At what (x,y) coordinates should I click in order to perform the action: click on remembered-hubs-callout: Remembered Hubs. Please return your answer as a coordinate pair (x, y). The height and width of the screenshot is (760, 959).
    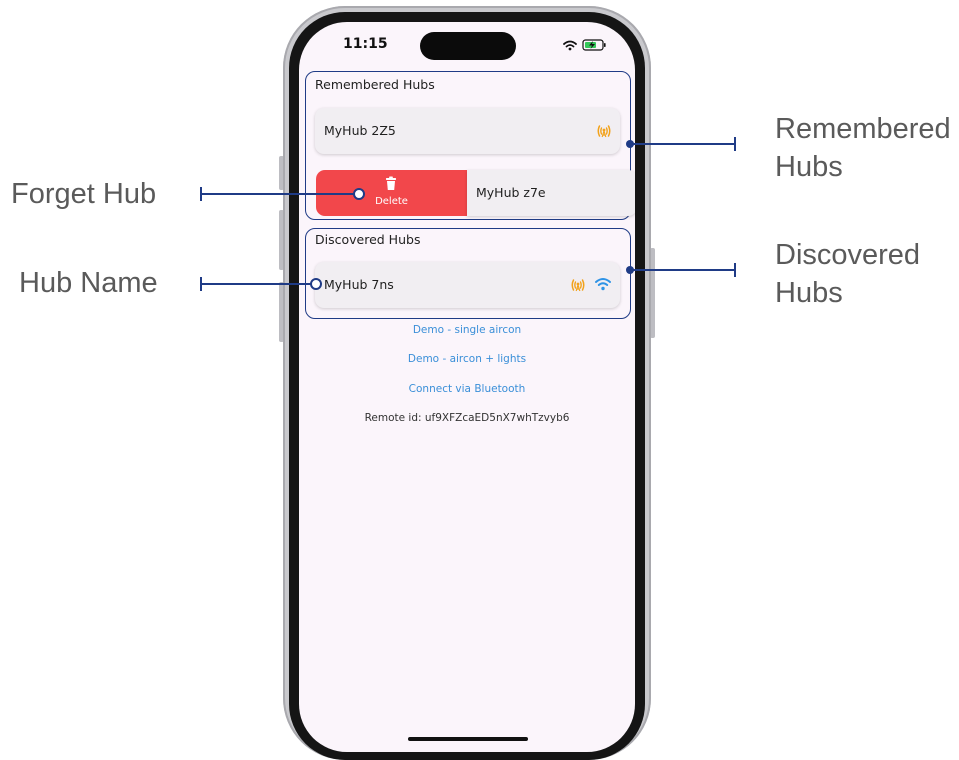
    Looking at the image, I should click on (863, 148).